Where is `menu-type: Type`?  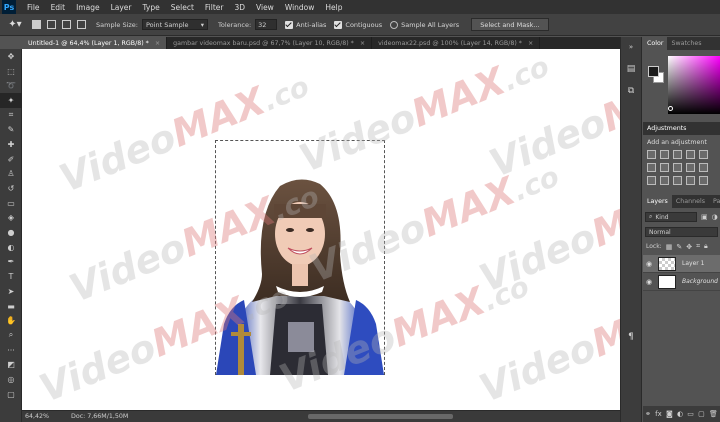
menu-type: Type is located at coordinates (151, 7).